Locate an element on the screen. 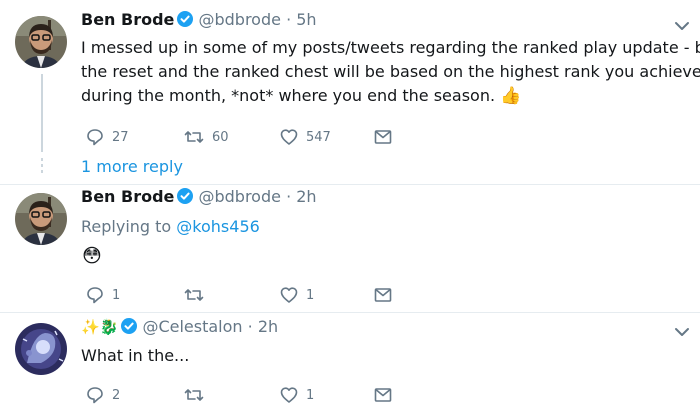 This screenshot has height=411, width=700. thread-line is located at coordinates (42, 113).